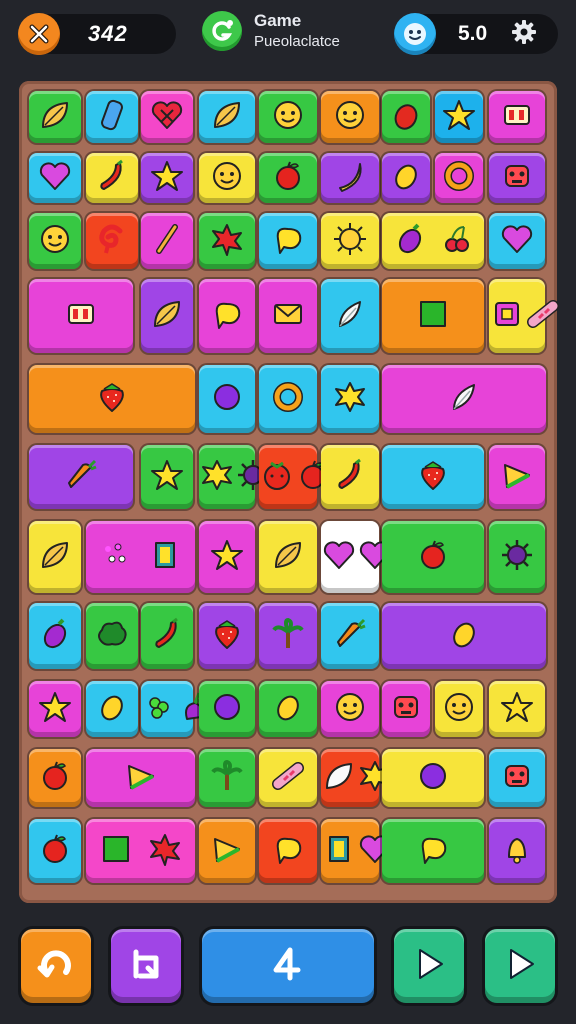 The height and width of the screenshot is (1024, 576). I want to click on tile-r4c6, so click(433, 316).